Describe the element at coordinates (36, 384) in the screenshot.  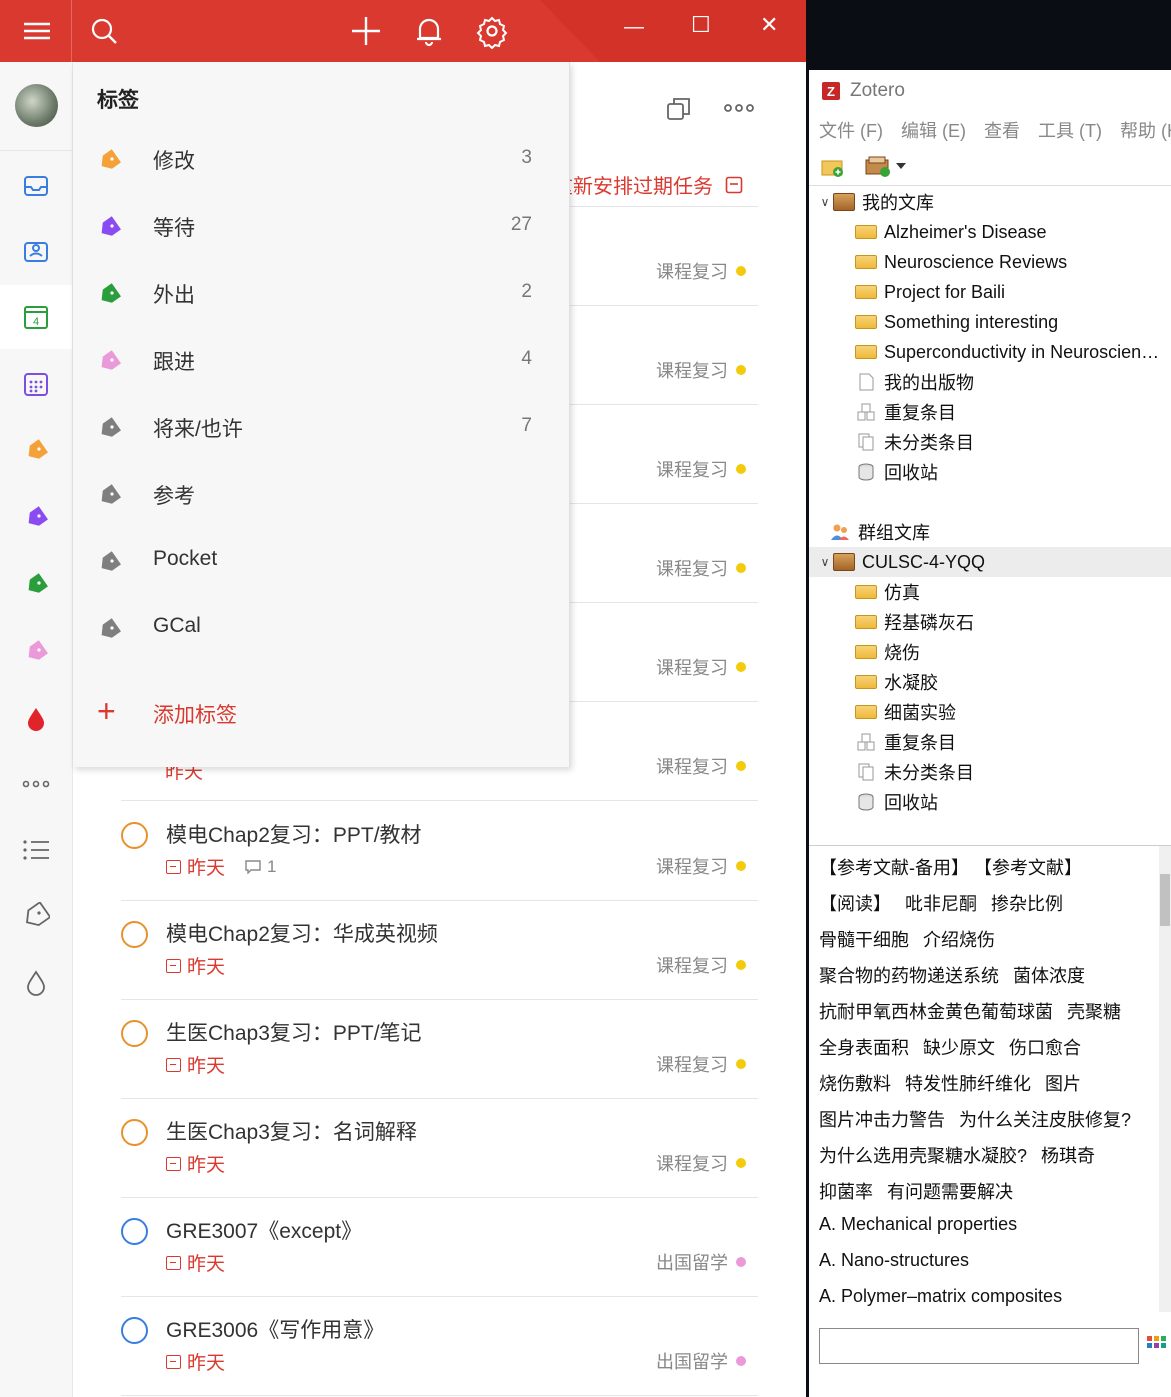
I see `calendar-button` at that location.